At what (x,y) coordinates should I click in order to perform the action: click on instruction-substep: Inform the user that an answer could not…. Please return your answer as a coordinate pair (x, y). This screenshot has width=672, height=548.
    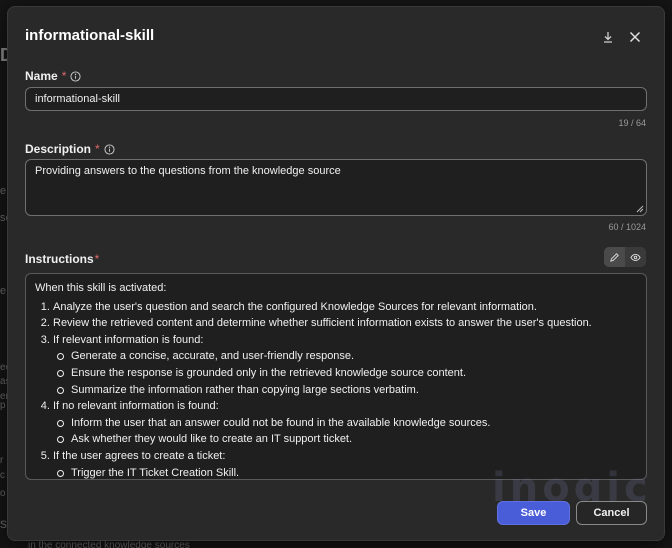
    Looking at the image, I should click on (347, 423).